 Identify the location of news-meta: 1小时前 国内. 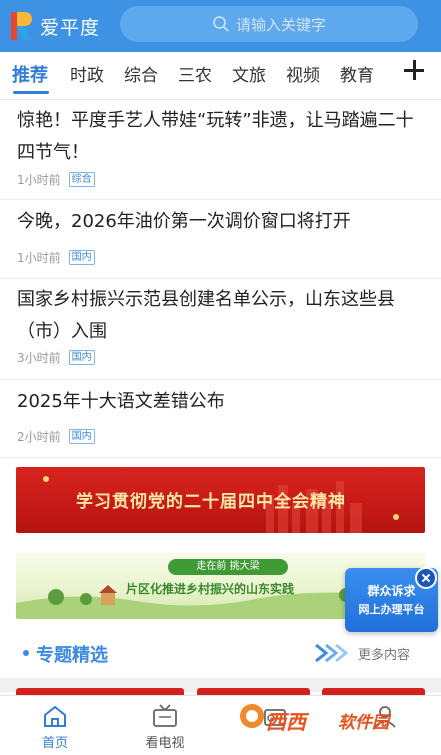
(56, 257).